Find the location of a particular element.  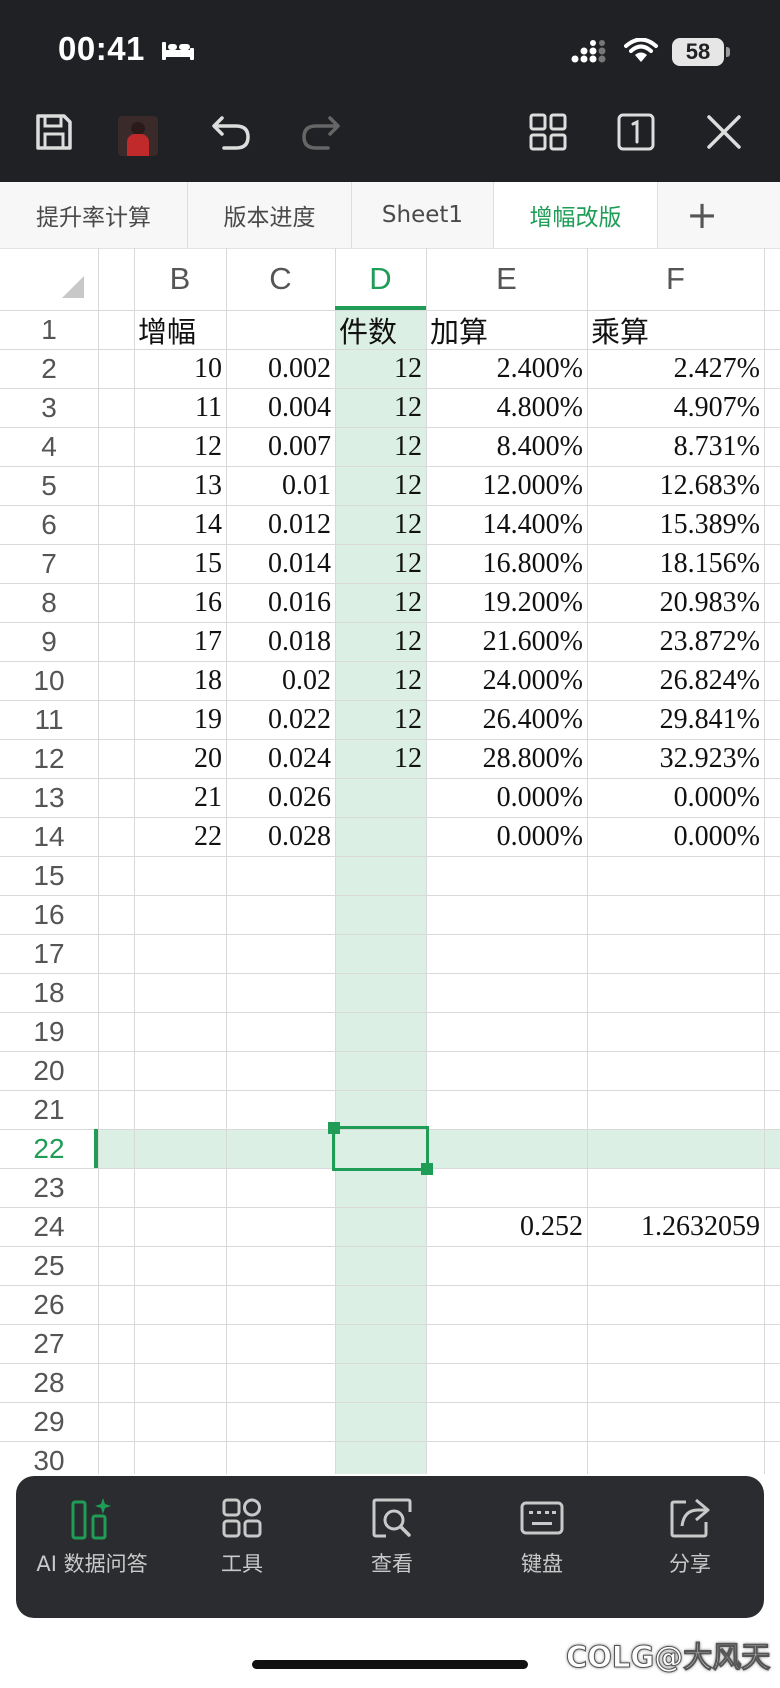

row-header-1: 1 is located at coordinates (49, 329).